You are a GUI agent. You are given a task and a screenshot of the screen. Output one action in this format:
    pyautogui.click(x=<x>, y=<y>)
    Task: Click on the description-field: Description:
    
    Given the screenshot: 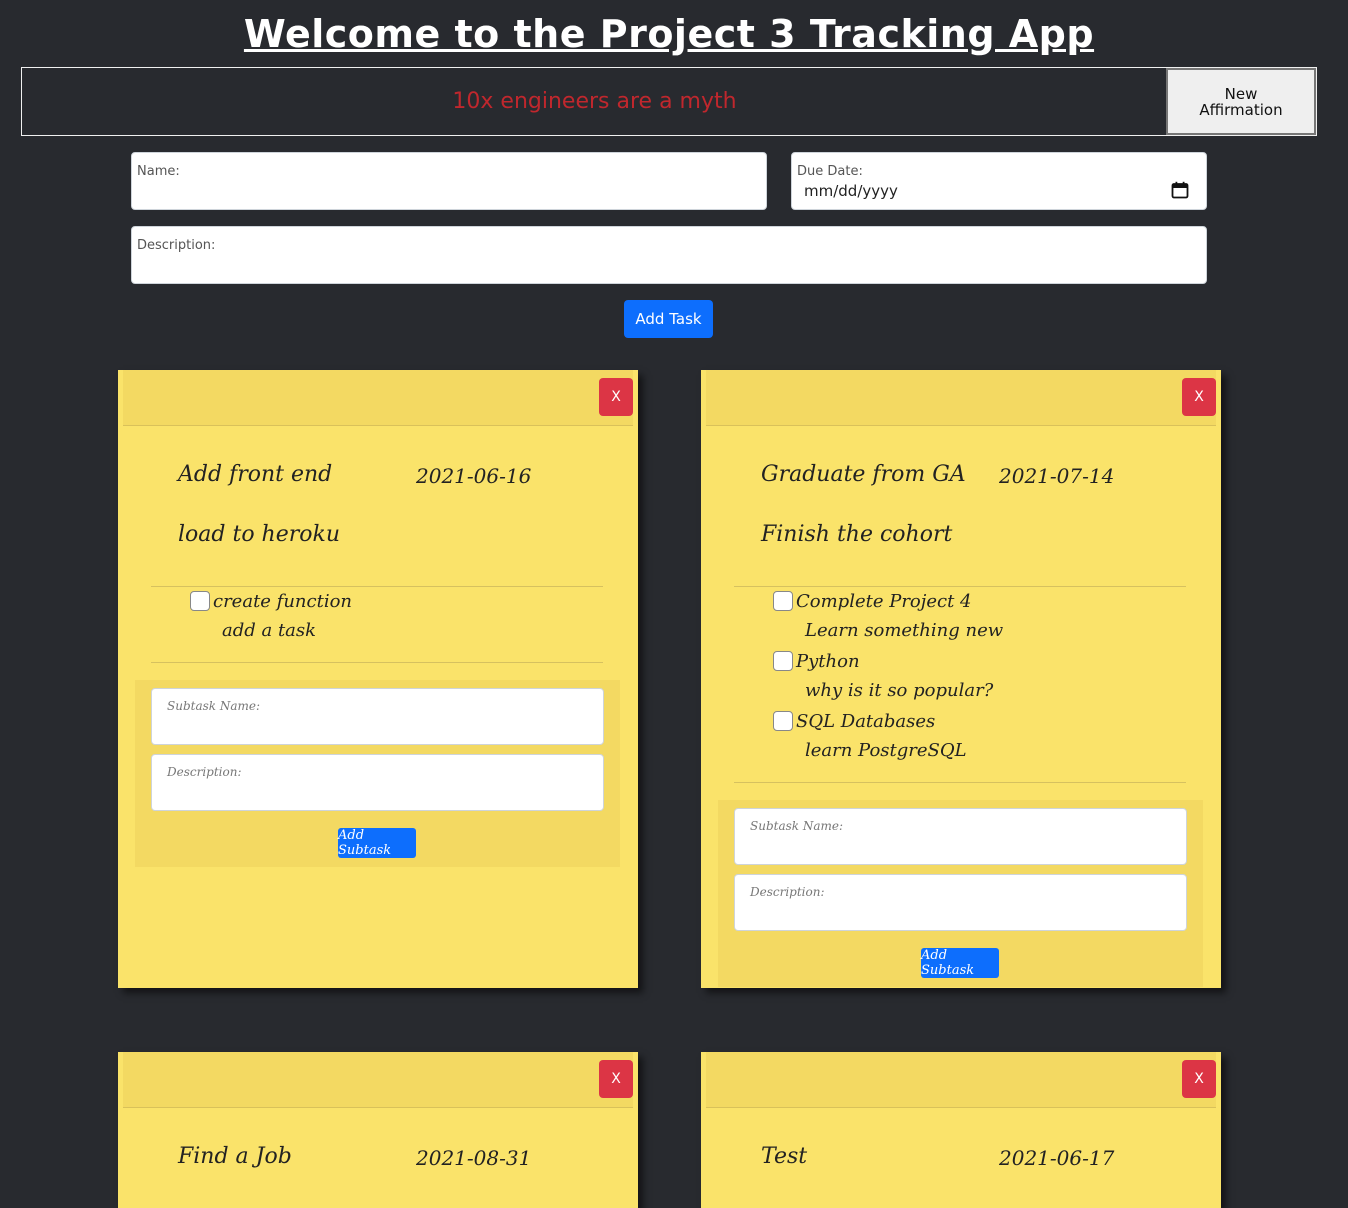 What is the action you would take?
    pyautogui.click(x=669, y=255)
    